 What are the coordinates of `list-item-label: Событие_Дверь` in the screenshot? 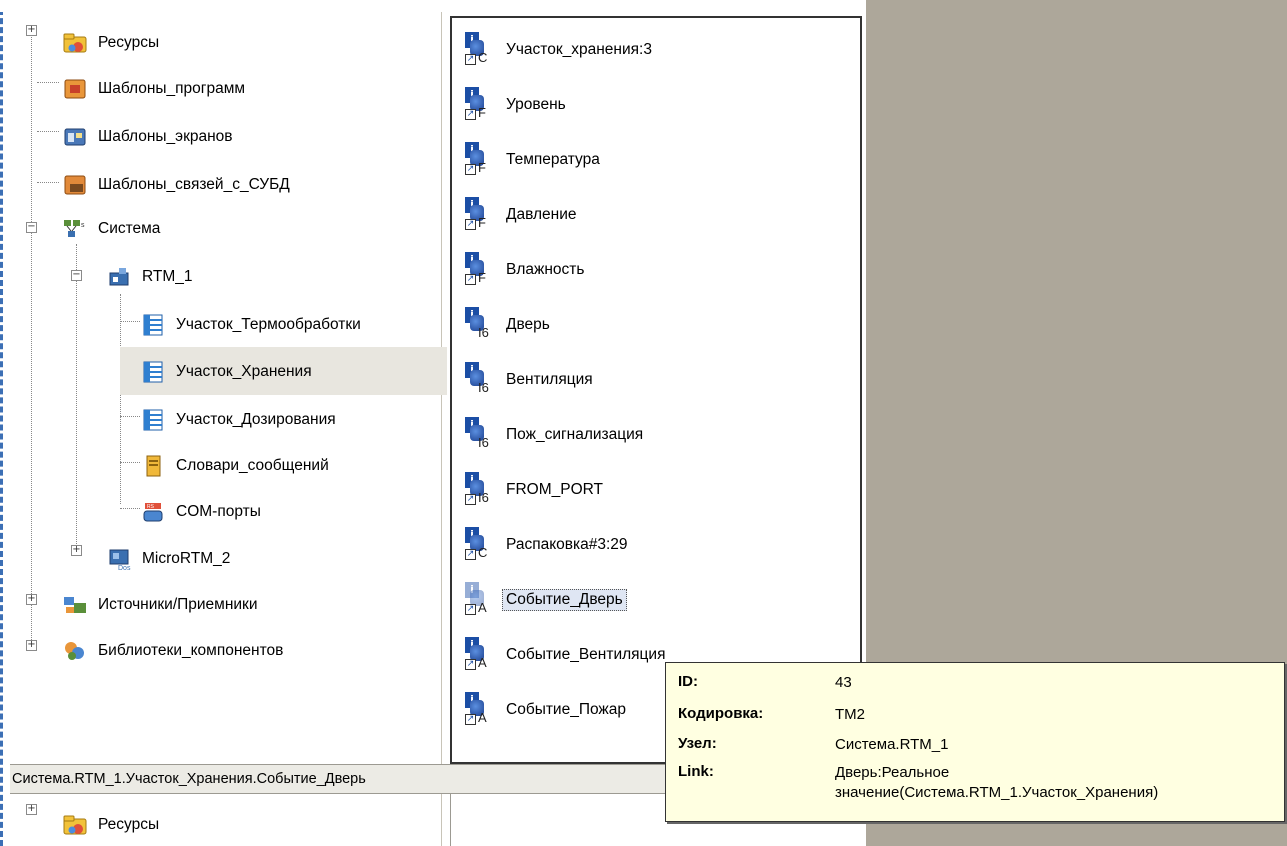 It's located at (564, 600).